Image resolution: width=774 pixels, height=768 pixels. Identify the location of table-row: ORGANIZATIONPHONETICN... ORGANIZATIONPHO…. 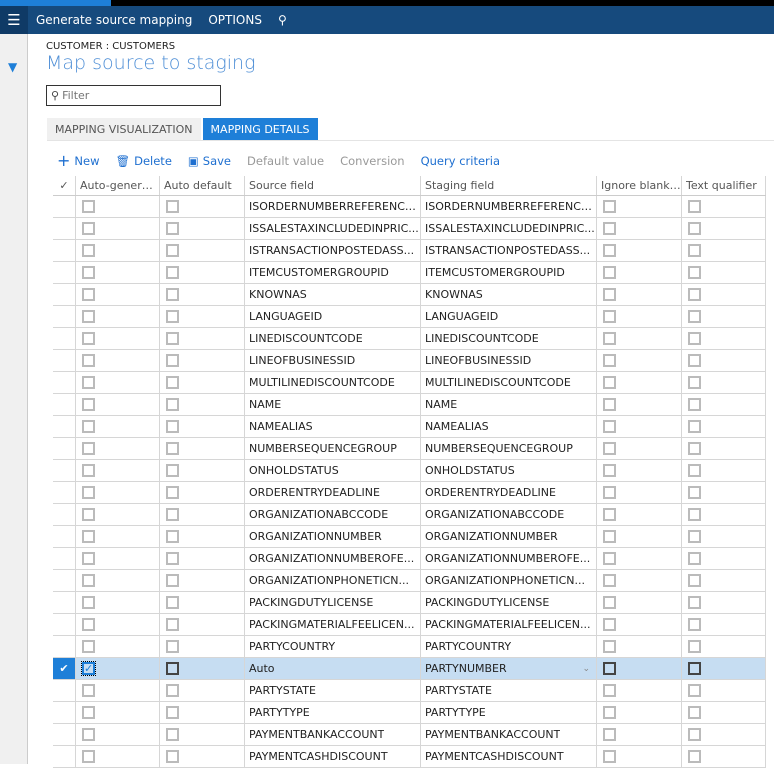
(409, 581).